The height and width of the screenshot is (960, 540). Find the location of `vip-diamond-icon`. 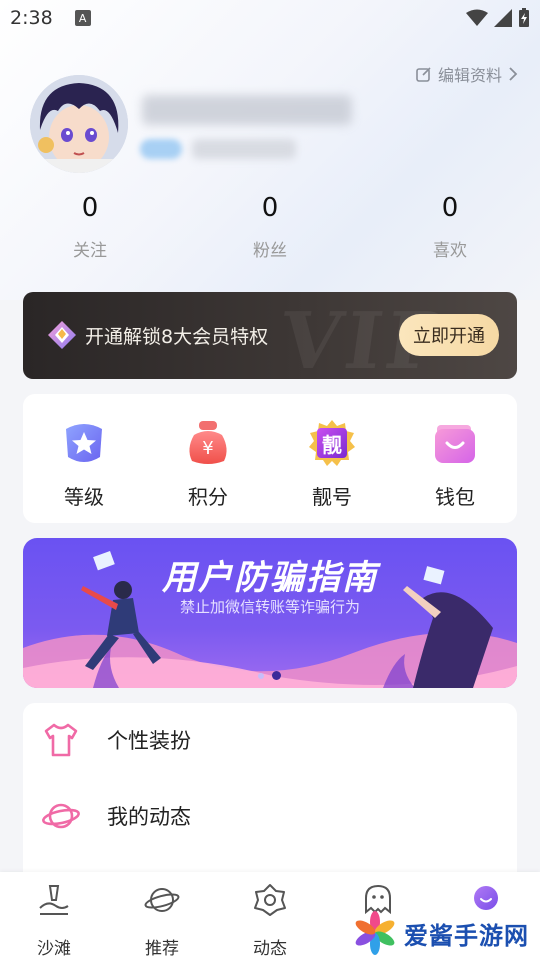

vip-diamond-icon is located at coordinates (62, 335).